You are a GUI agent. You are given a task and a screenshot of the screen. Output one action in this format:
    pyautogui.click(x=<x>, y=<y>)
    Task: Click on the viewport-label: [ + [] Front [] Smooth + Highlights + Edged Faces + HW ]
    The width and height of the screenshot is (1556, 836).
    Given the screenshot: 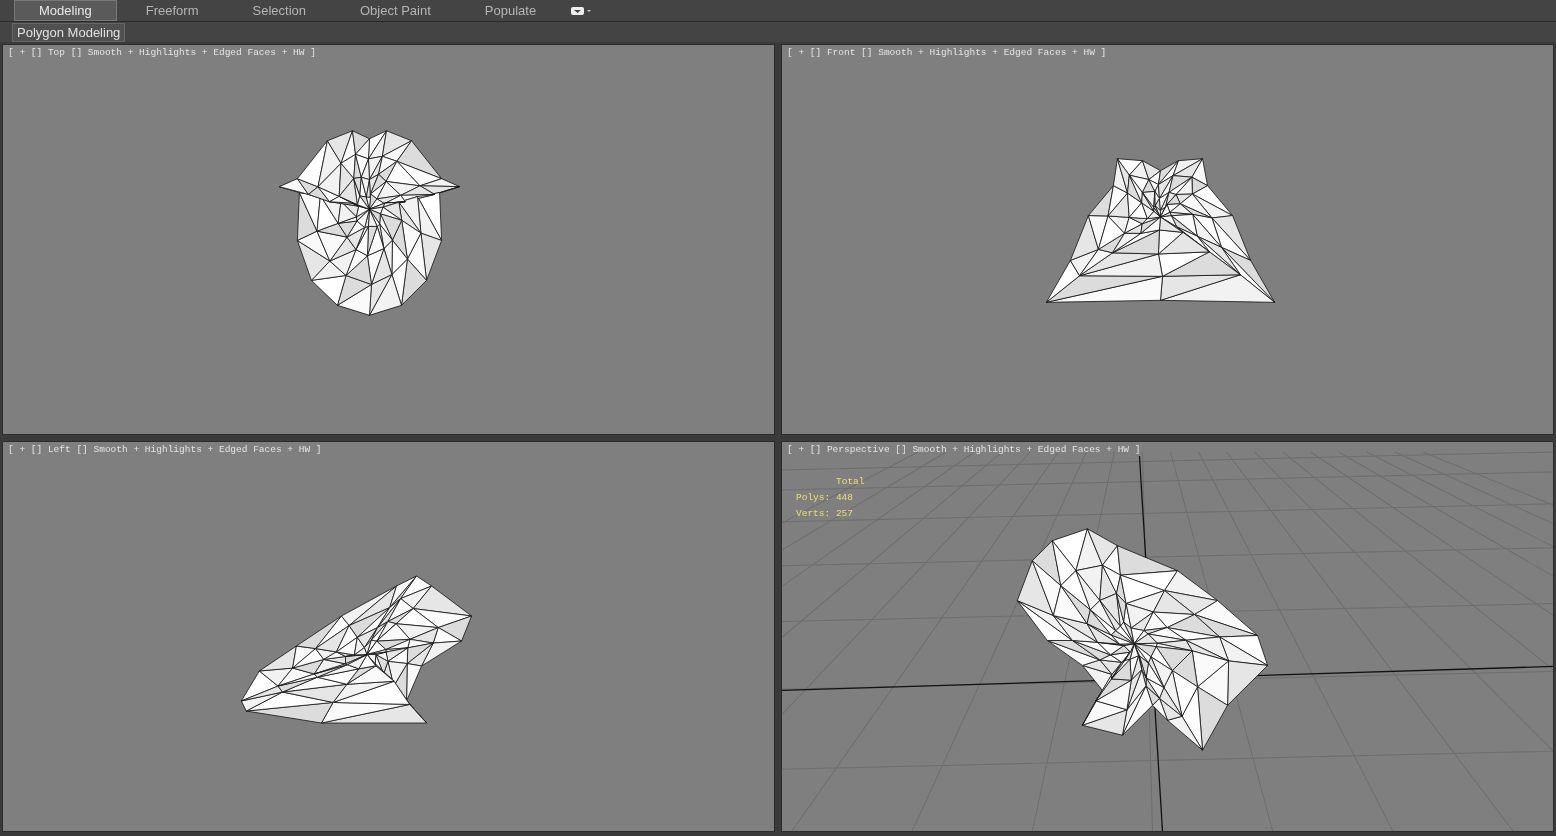 What is the action you would take?
    pyautogui.click(x=947, y=52)
    